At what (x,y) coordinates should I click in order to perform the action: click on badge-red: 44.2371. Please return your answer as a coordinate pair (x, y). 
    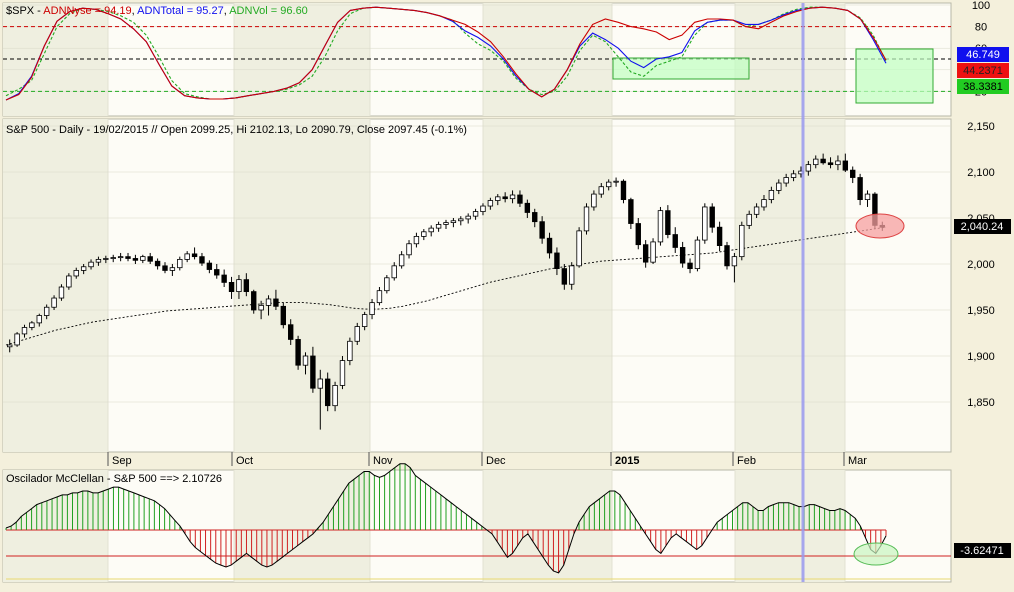
    Looking at the image, I should click on (983, 71).